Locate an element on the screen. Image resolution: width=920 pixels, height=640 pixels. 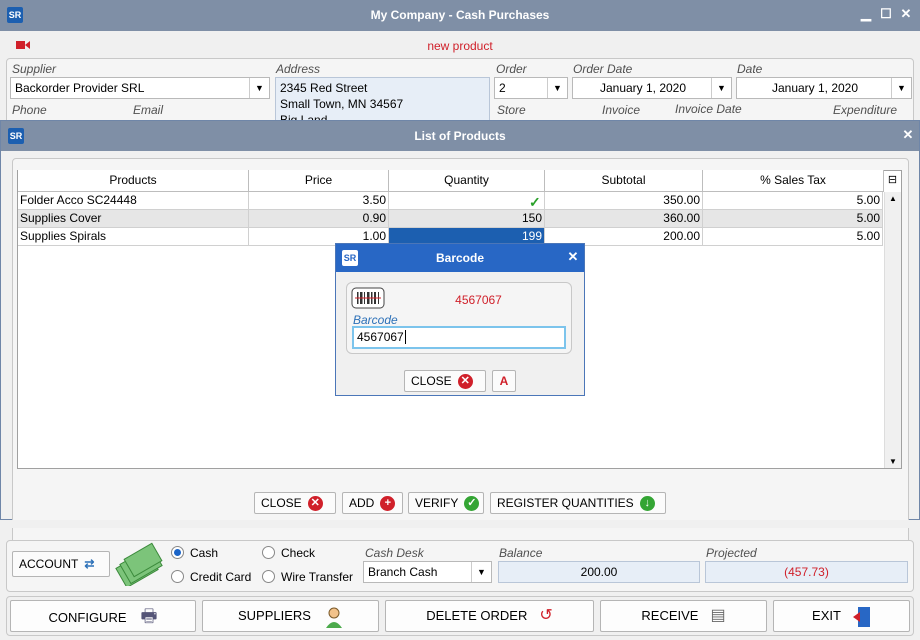
table-row: Folder Acco SC24448 3.50 350.00 5.00 is located at coordinates (450, 201).